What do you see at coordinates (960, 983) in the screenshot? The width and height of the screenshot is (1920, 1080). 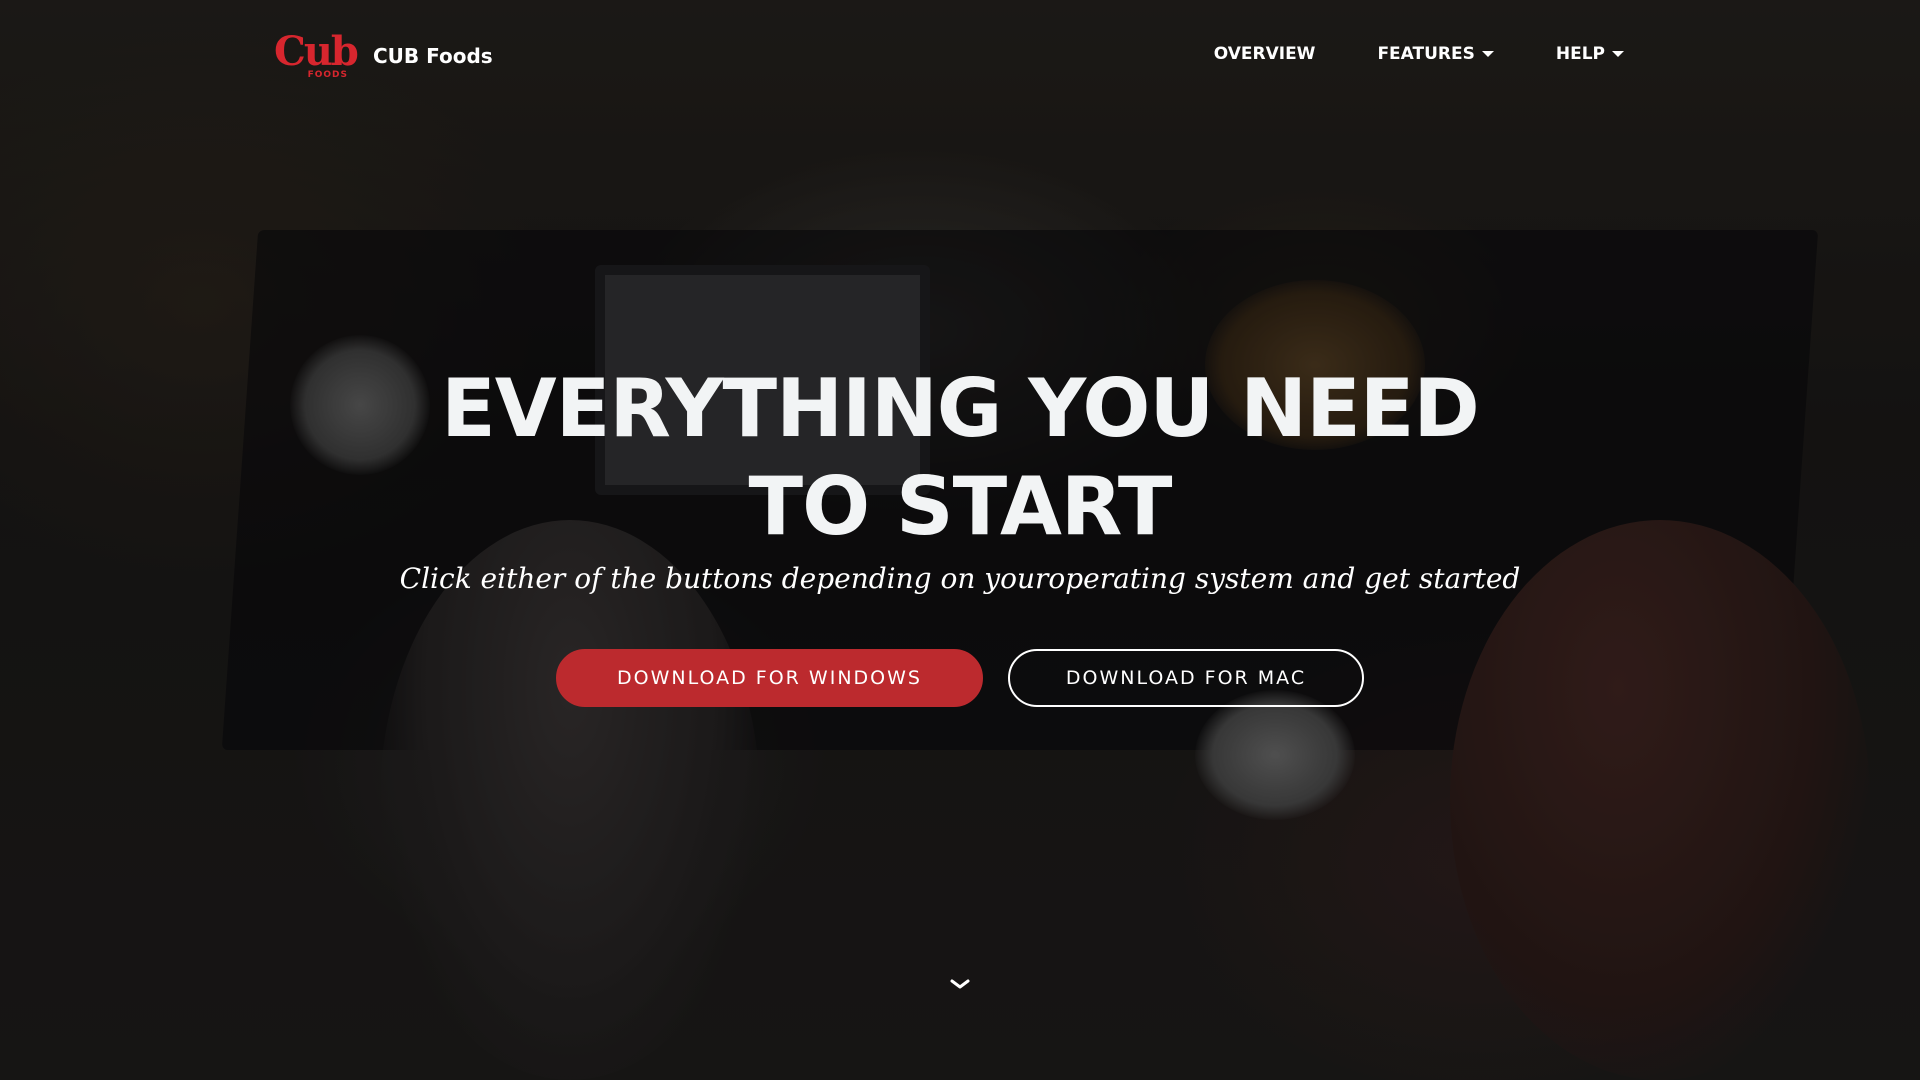 I see `chevron-down-icon` at bounding box center [960, 983].